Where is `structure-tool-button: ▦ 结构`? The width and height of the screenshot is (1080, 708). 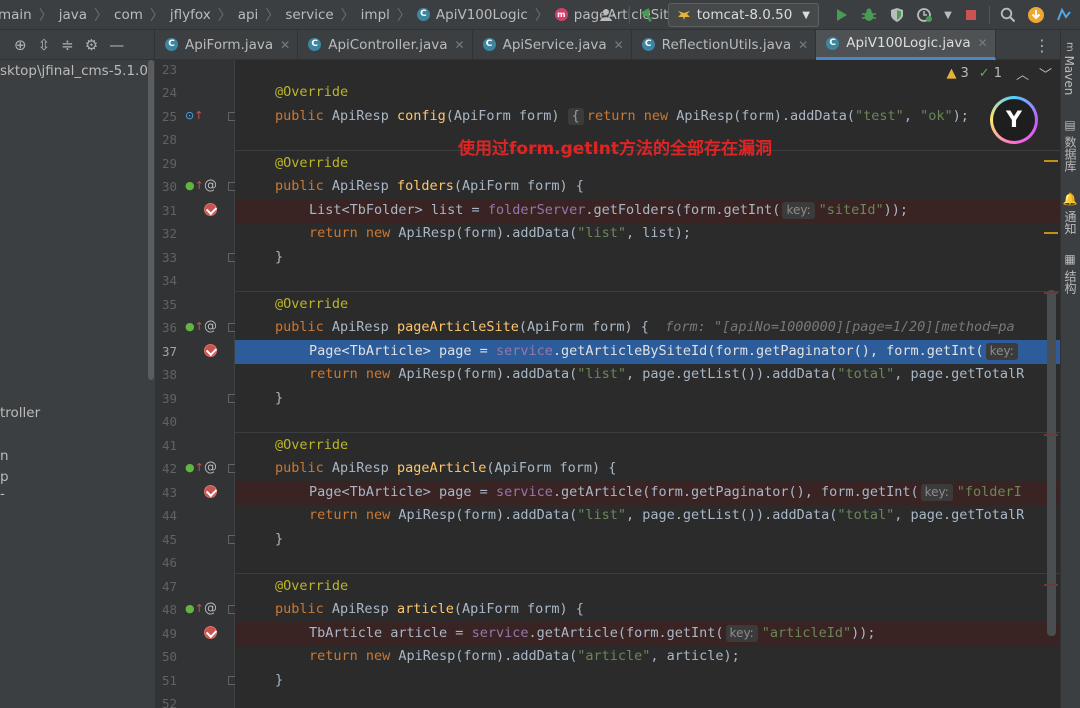 structure-tool-button: ▦ 结构 is located at coordinates (1070, 273).